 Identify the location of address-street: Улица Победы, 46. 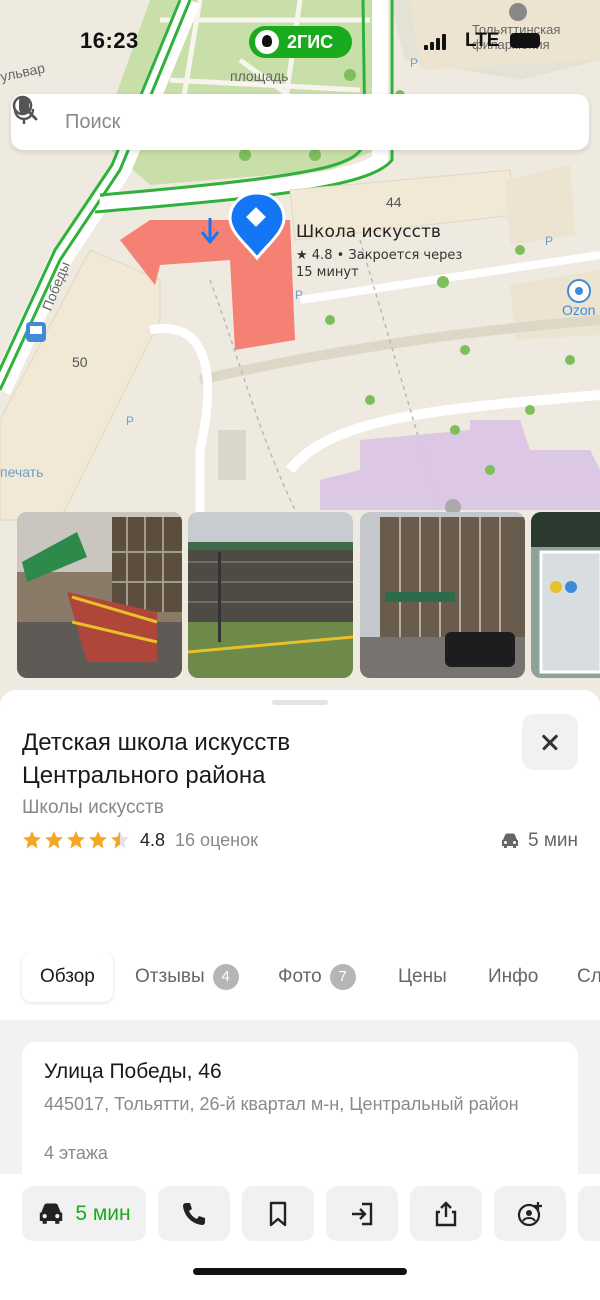
(133, 1071).